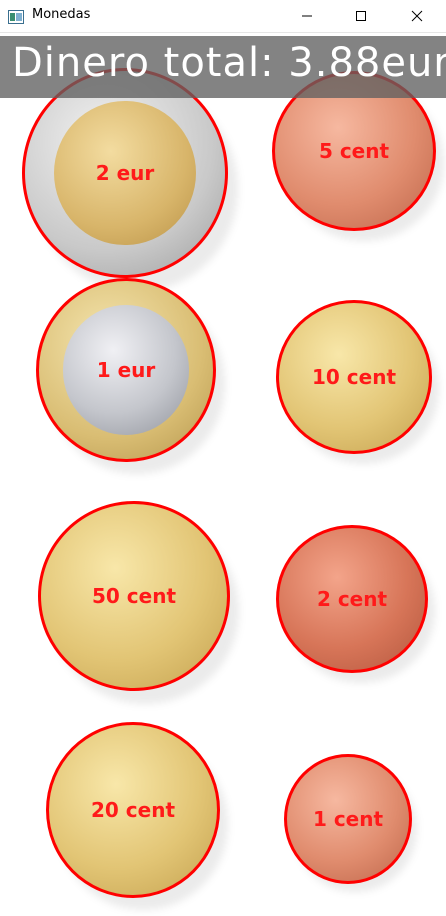 The height and width of the screenshot is (916, 446). I want to click on coin-label: 5 cent, so click(354, 151).